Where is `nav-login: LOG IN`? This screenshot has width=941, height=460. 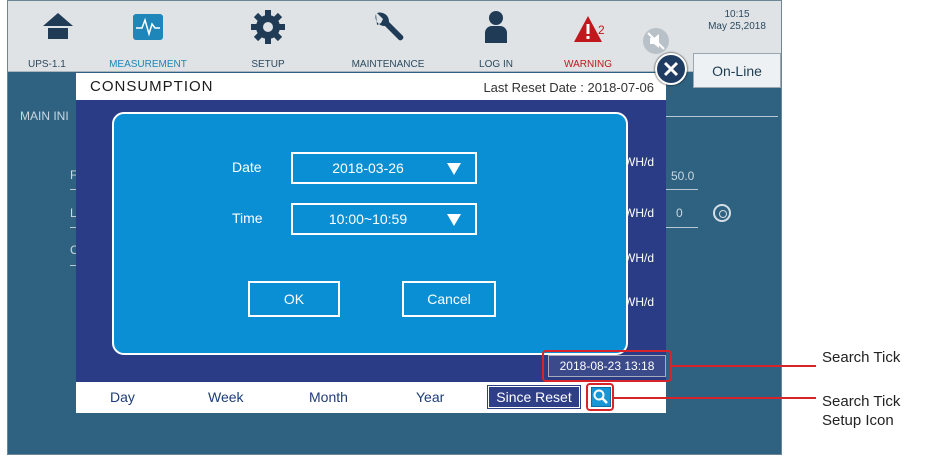 nav-login: LOG IN is located at coordinates (496, 36).